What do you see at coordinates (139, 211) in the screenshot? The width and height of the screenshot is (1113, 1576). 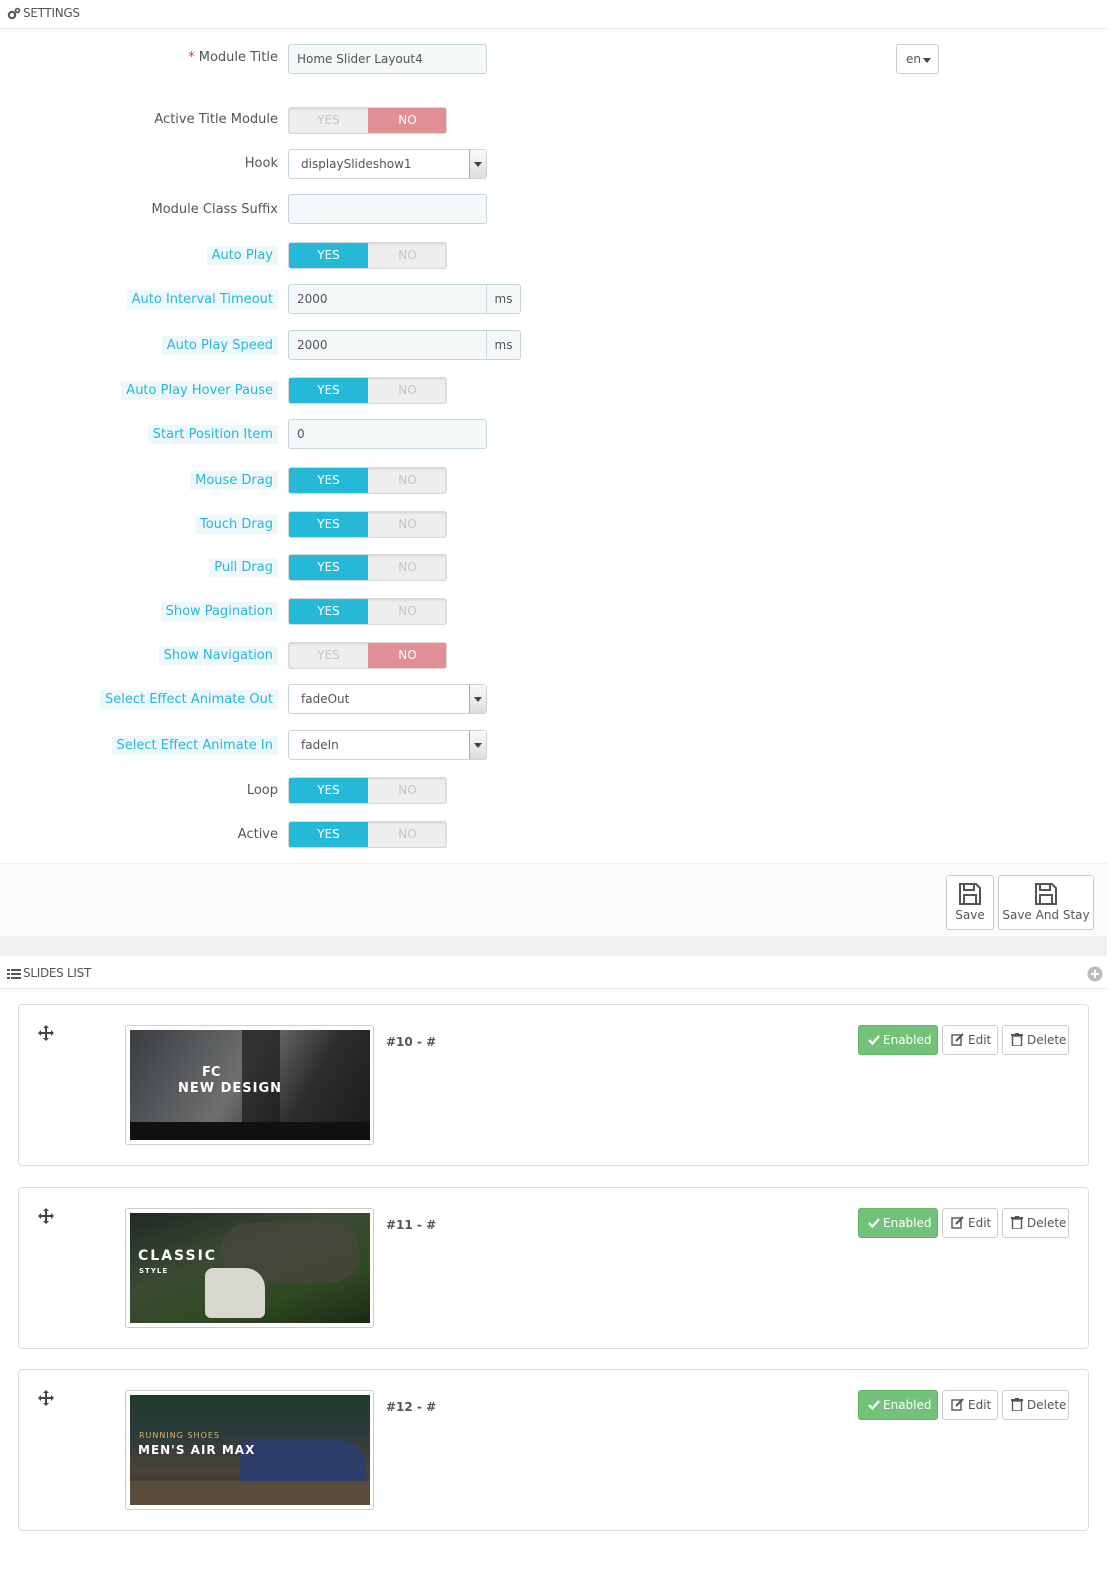 I see `module-class-suffix-label-row: Module Class Suffix` at bounding box center [139, 211].